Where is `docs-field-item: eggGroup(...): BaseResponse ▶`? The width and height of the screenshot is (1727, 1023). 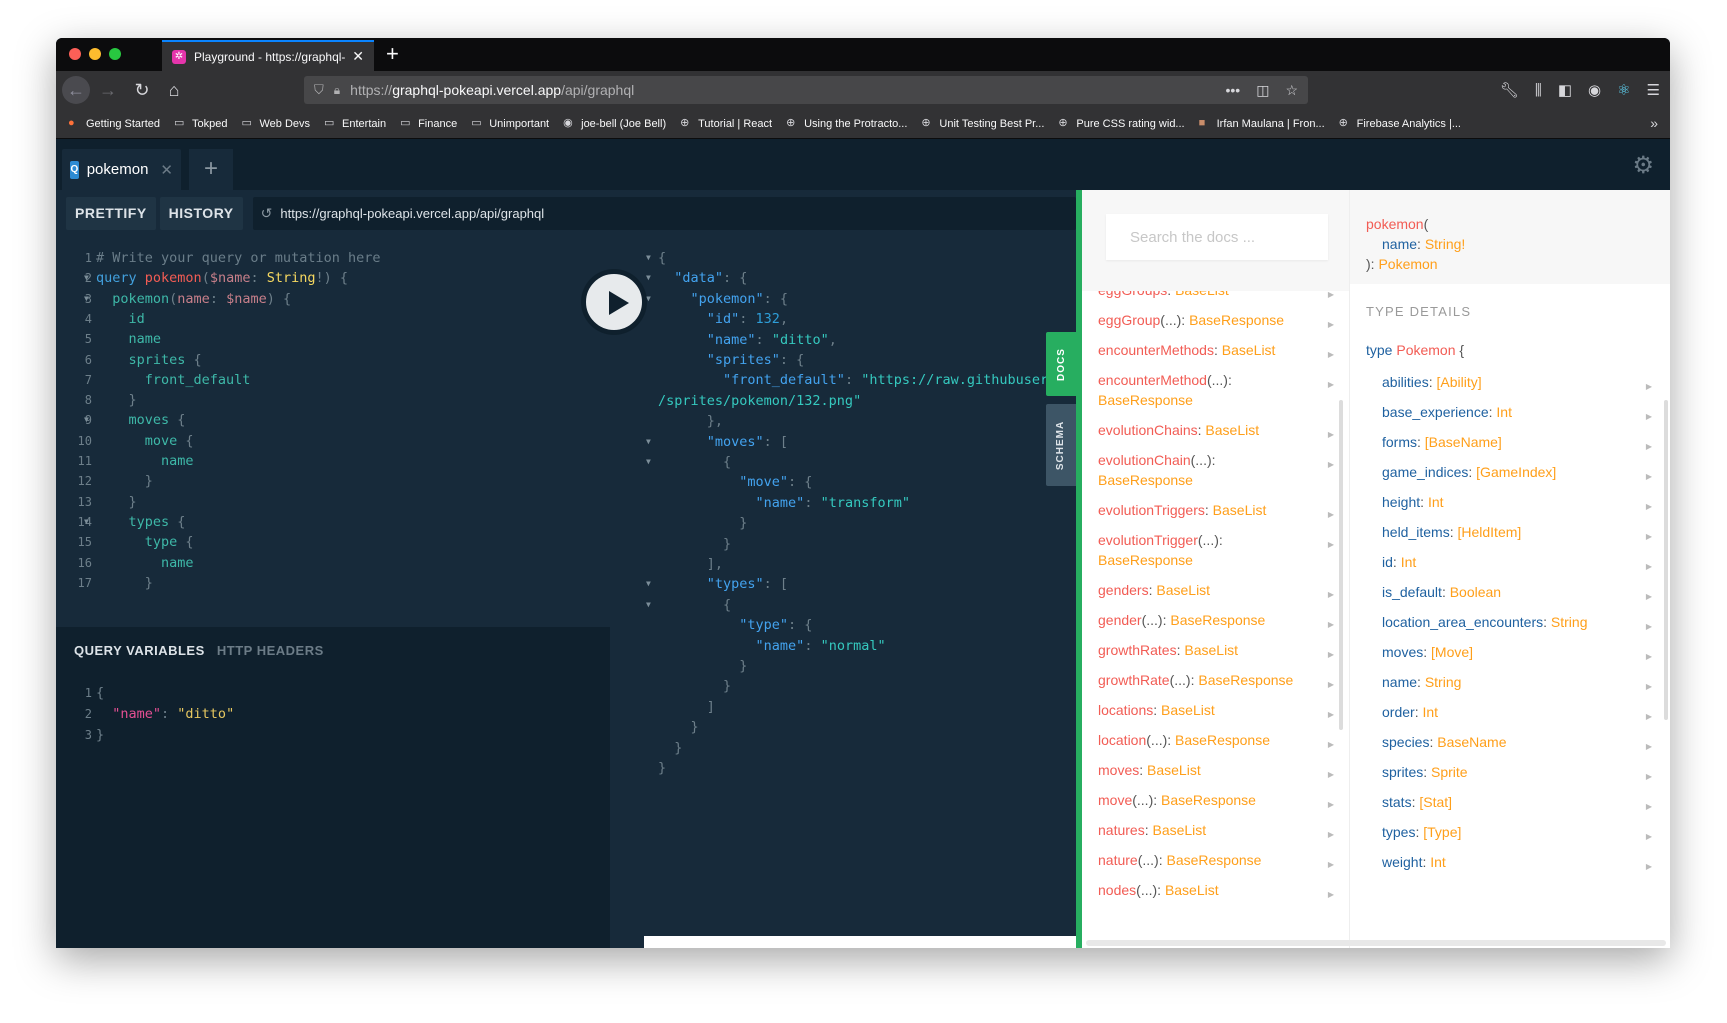 docs-field-item: eggGroup(...): BaseResponse ▶ is located at coordinates (1216, 320).